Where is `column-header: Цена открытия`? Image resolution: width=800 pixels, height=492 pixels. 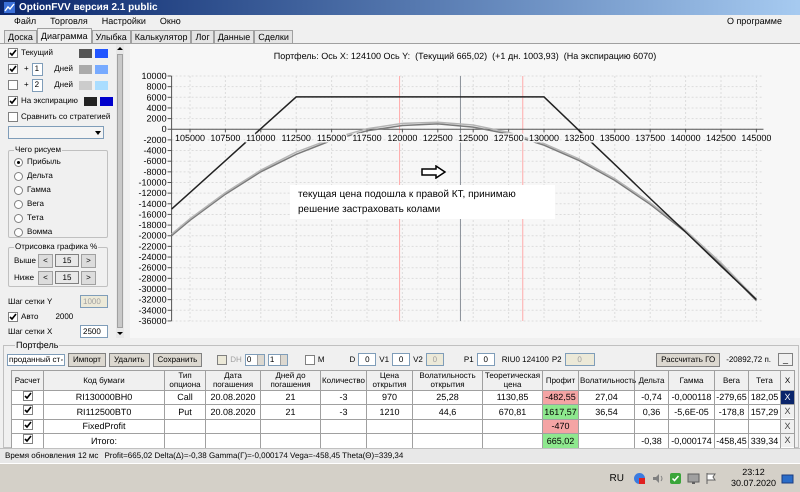
column-header: Цена открытия is located at coordinates (389, 380).